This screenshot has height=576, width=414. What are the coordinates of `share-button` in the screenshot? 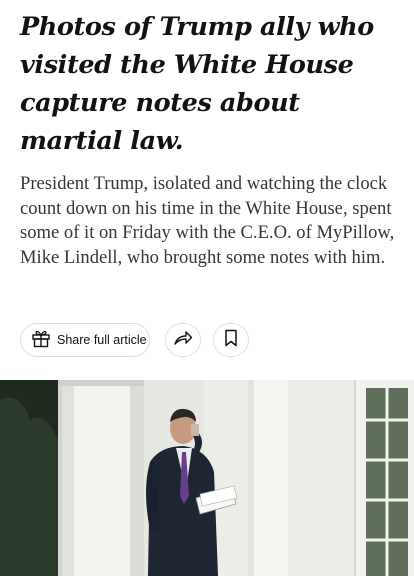 It's located at (183, 340).